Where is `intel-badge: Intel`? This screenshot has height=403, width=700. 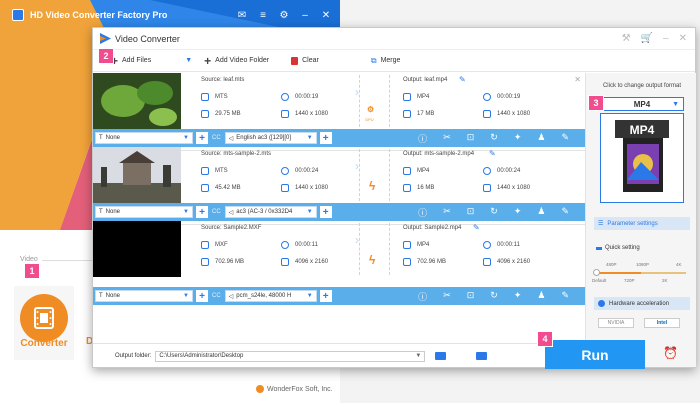
intel-badge: Intel is located at coordinates (662, 323).